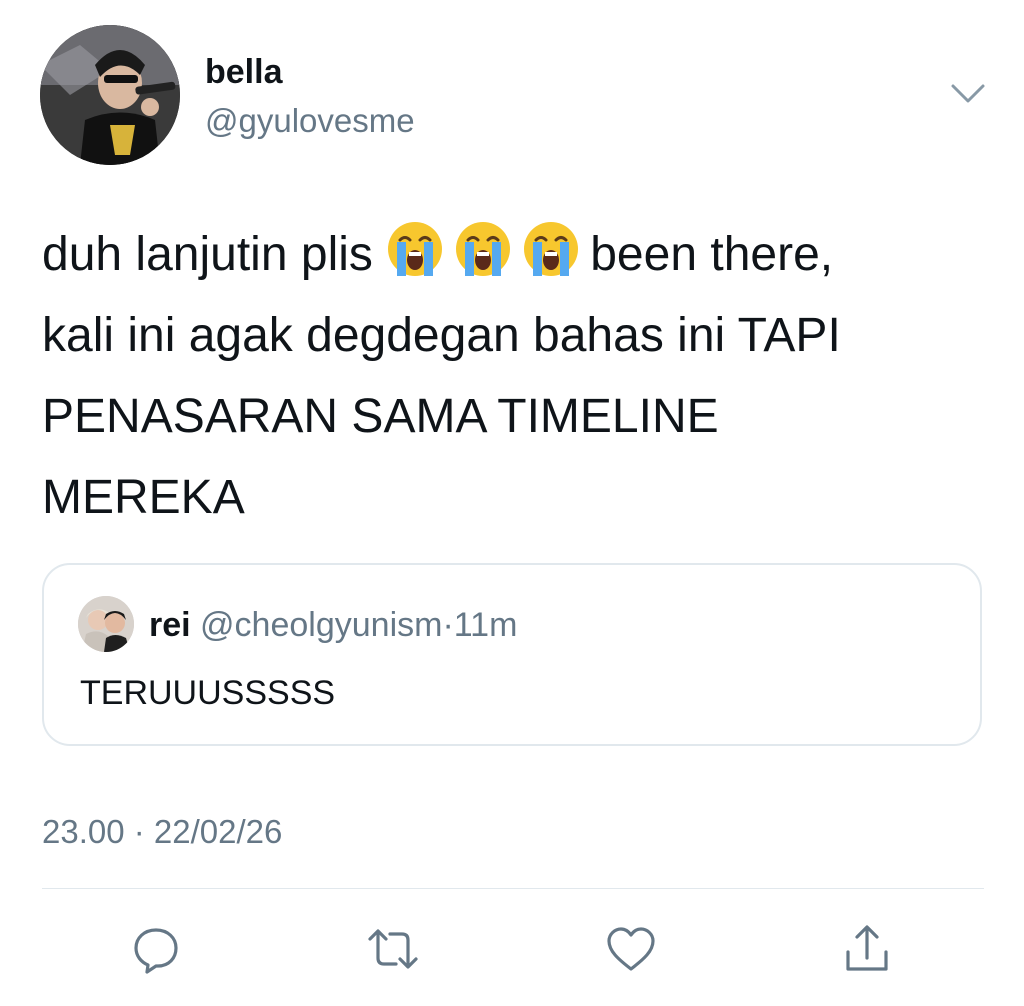  Describe the element at coordinates (143, 497) in the screenshot. I see `tweet-line-4: MEREKA` at that location.